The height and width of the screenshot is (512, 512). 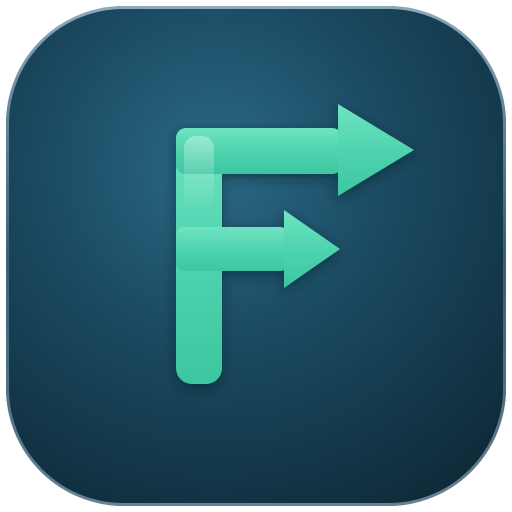 What do you see at coordinates (199, 173) in the screenshot?
I see `glyph-shine` at bounding box center [199, 173].